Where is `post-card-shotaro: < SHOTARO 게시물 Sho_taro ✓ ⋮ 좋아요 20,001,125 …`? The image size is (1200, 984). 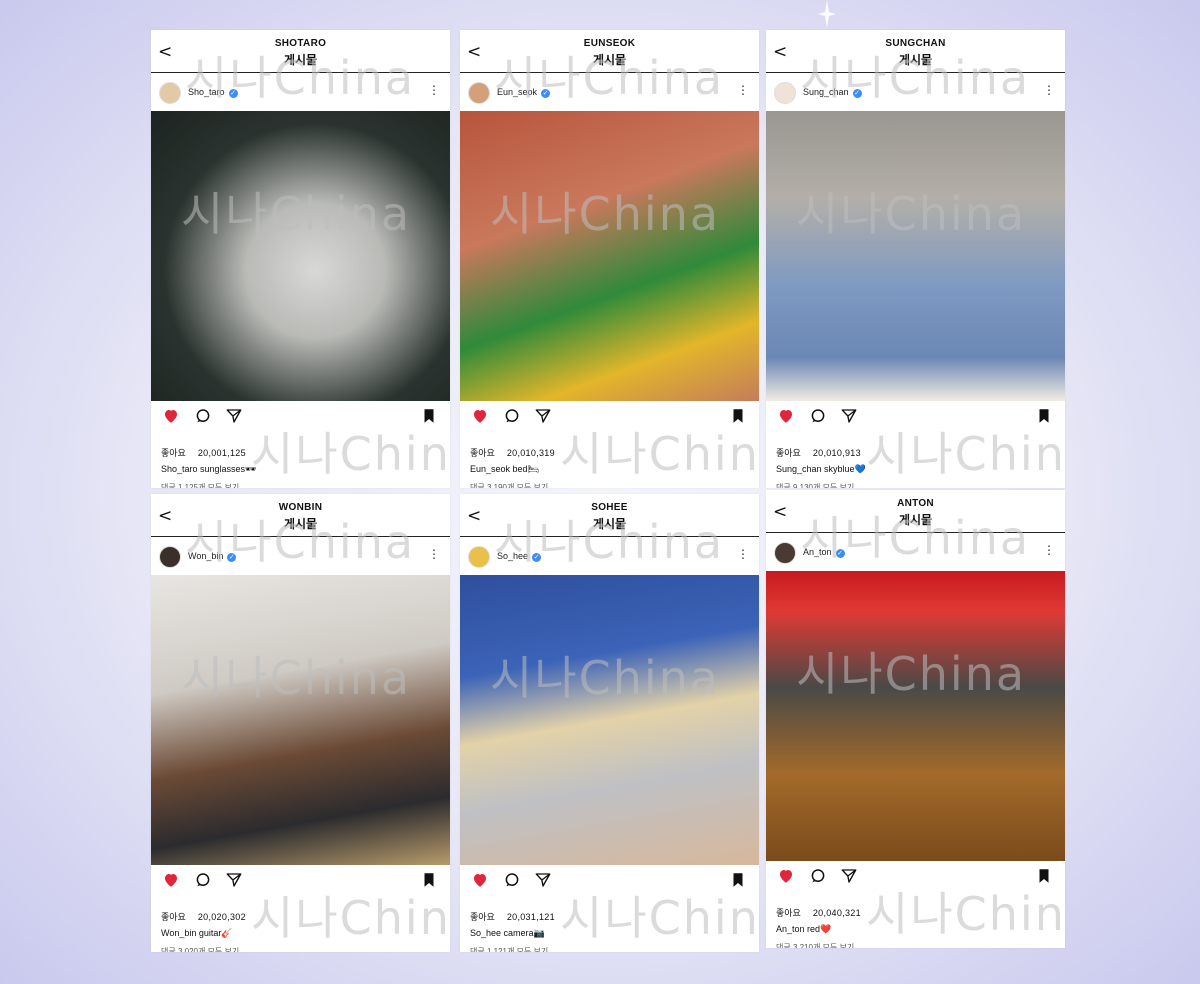 post-card-shotaro: < SHOTARO 게시물 Sho_taro ✓ ⋮ 좋아요 20,001,125 … is located at coordinates (300, 259).